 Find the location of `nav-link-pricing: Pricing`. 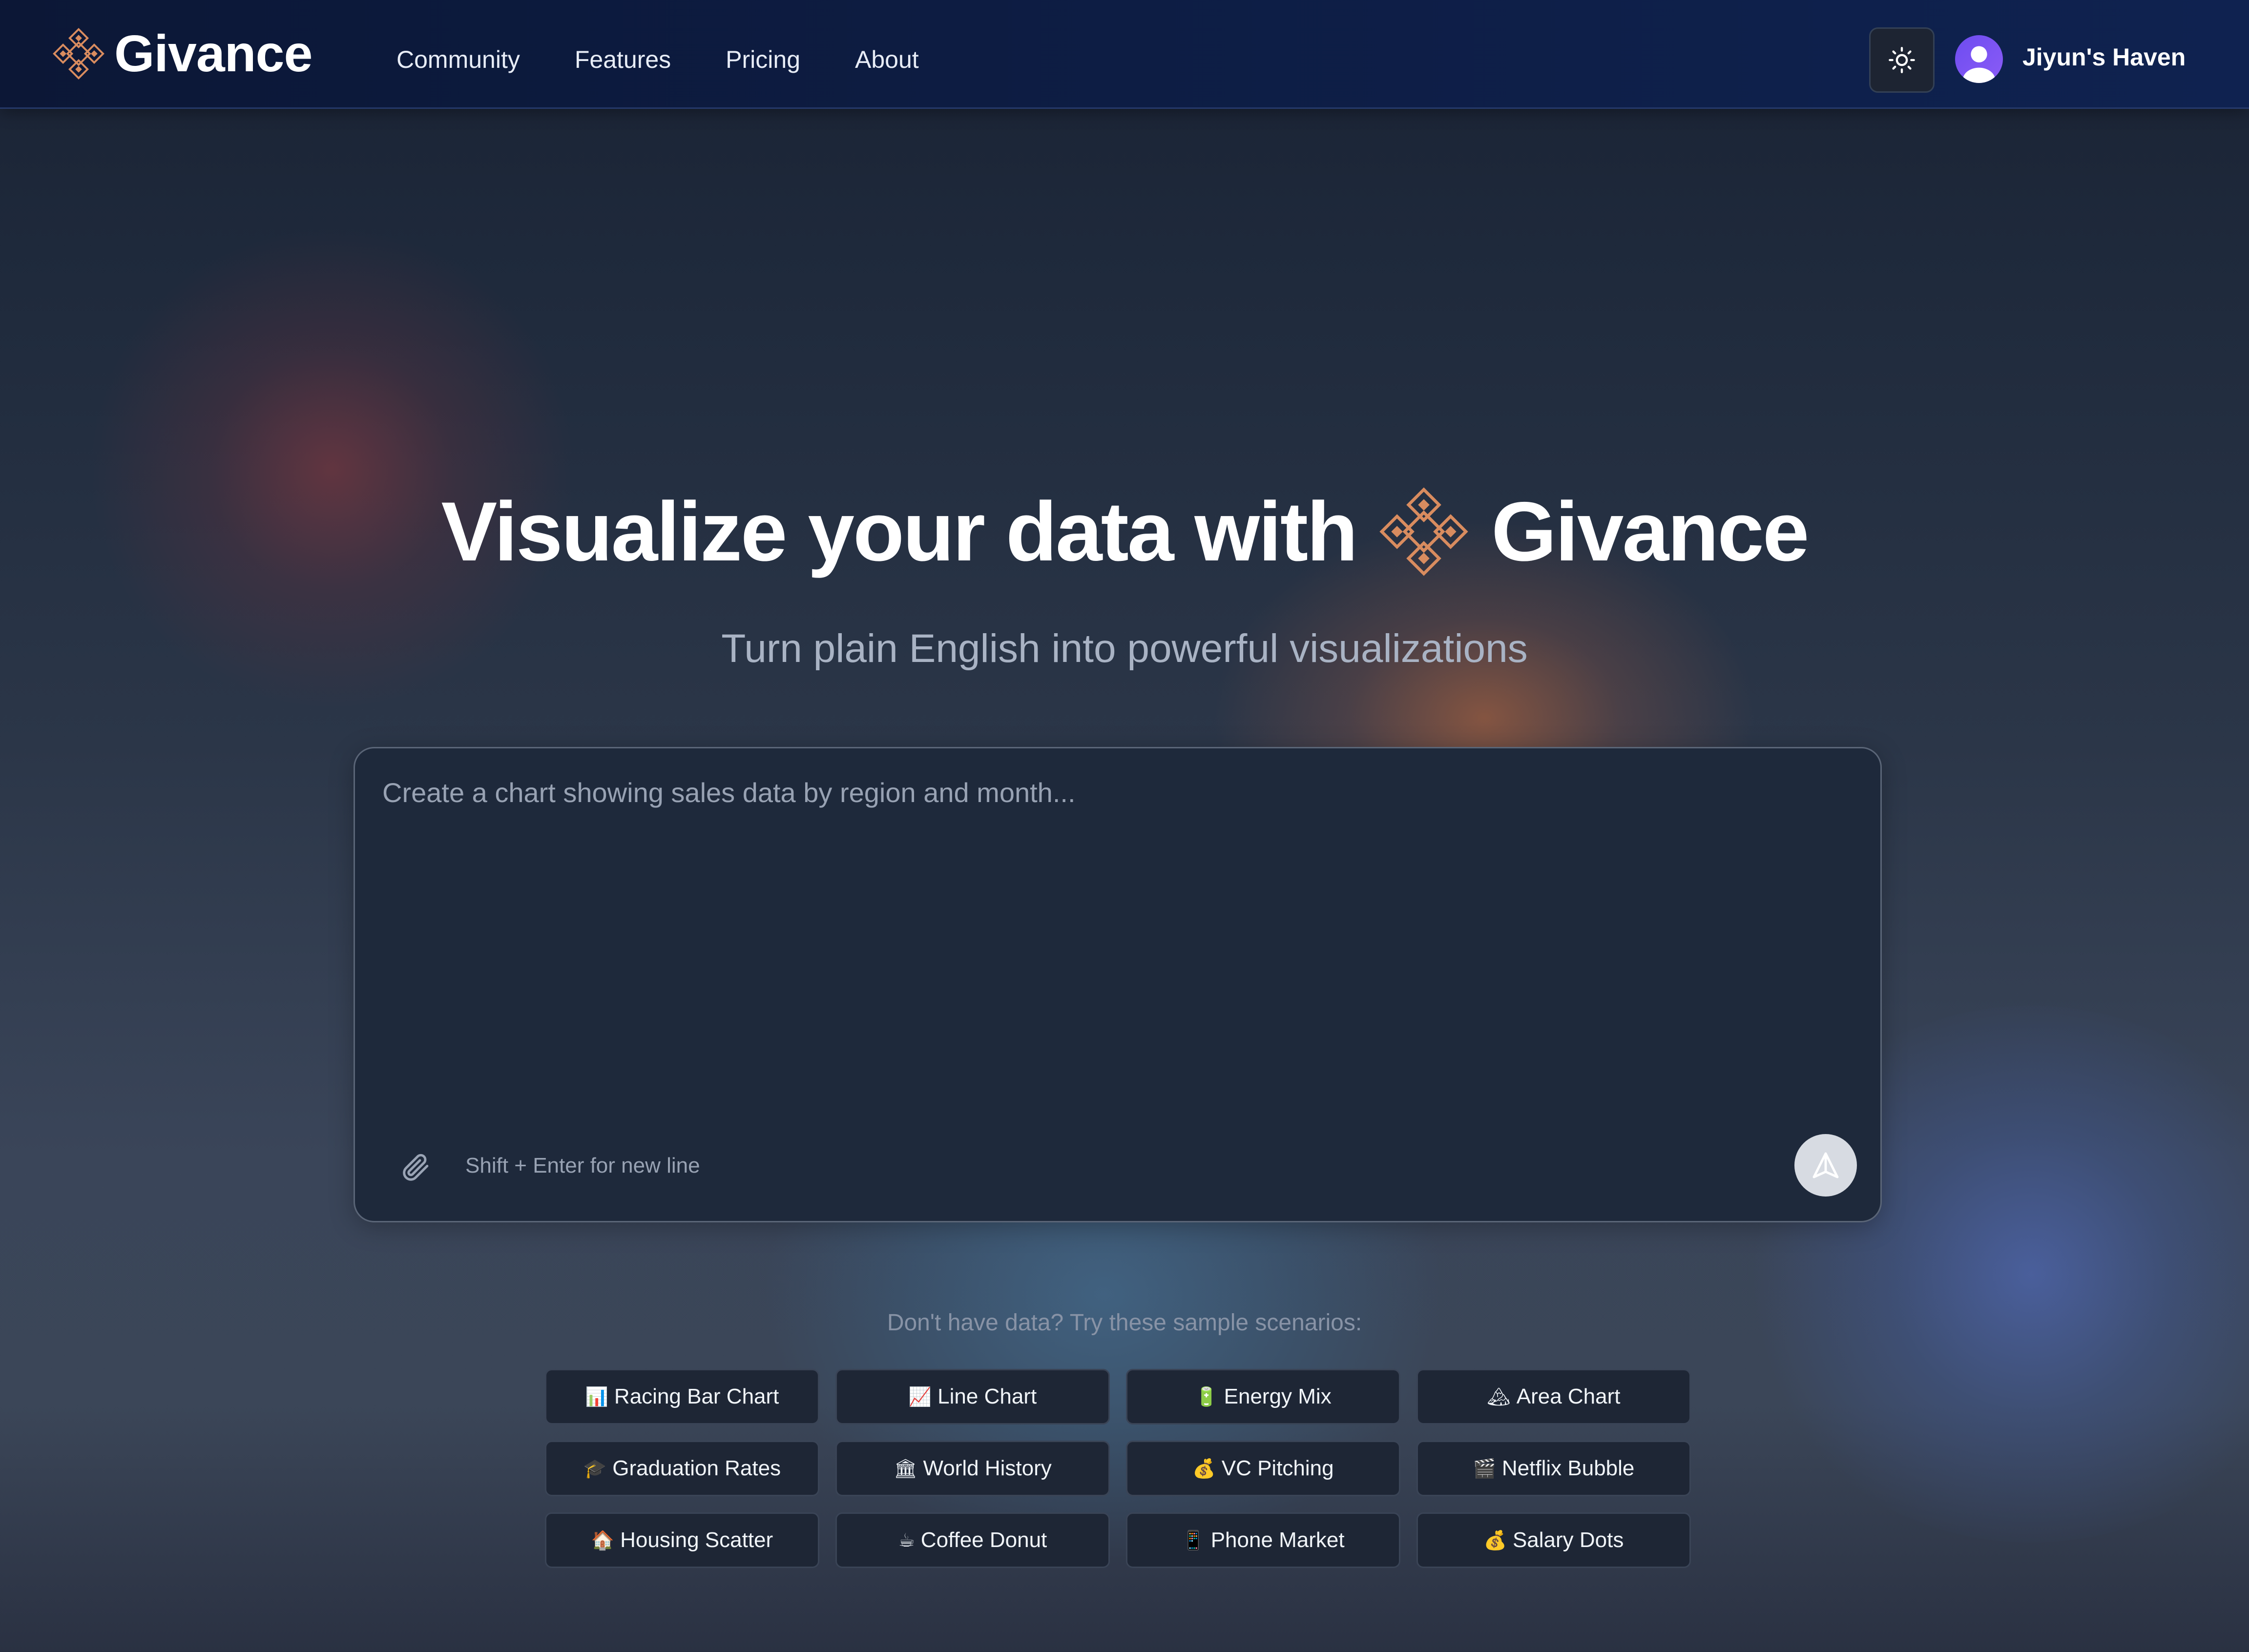

nav-link-pricing: Pricing is located at coordinates (763, 59).